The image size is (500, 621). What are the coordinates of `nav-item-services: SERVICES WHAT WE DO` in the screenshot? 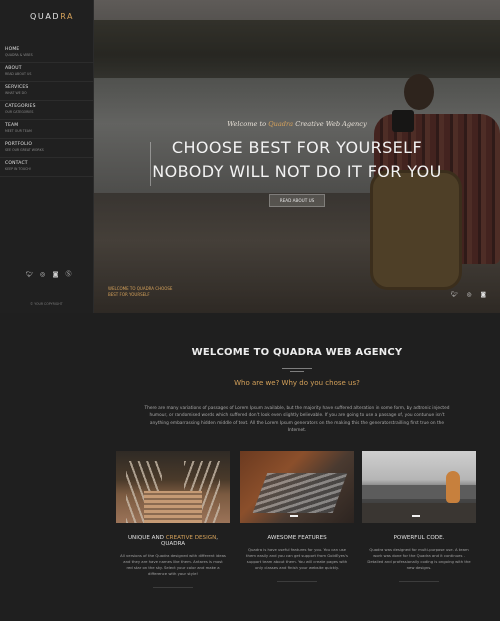 It's located at (47, 91).